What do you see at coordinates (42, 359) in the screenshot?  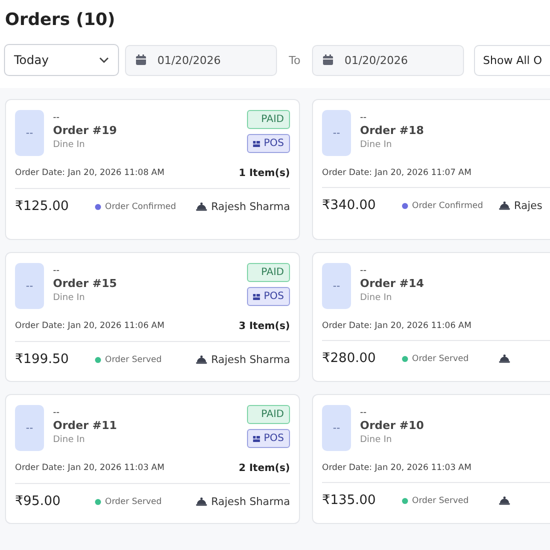 I see `order-total: ₹199.50` at bounding box center [42, 359].